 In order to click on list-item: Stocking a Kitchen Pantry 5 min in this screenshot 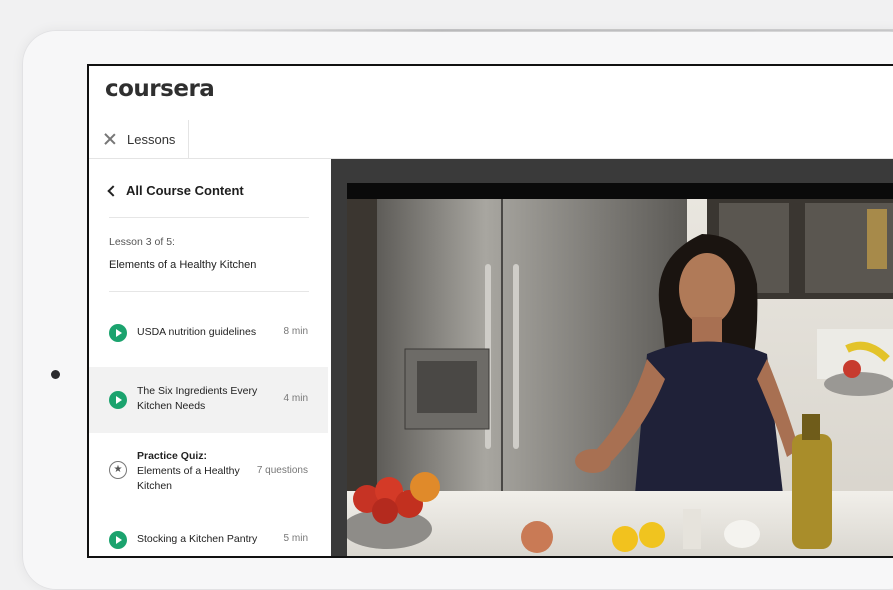, I will do `click(208, 538)`.